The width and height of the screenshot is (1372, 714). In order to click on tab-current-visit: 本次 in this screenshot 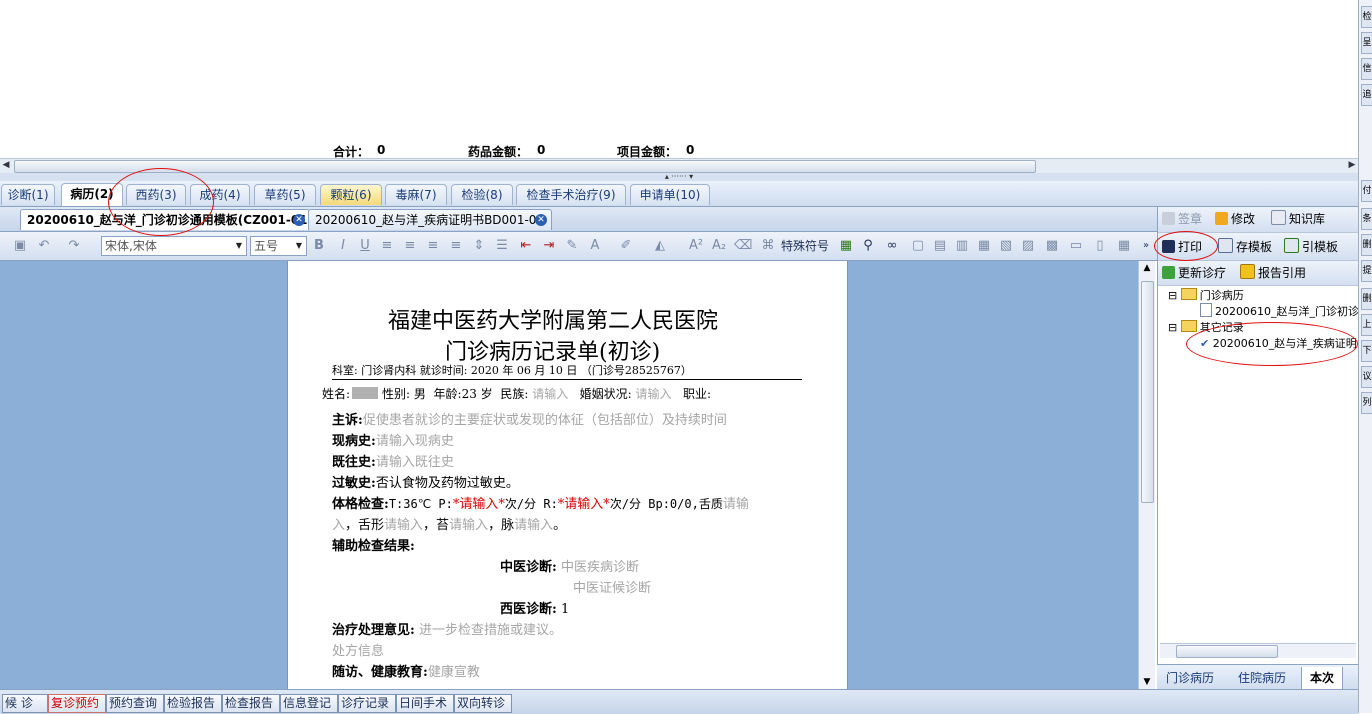, I will do `click(1322, 678)`.